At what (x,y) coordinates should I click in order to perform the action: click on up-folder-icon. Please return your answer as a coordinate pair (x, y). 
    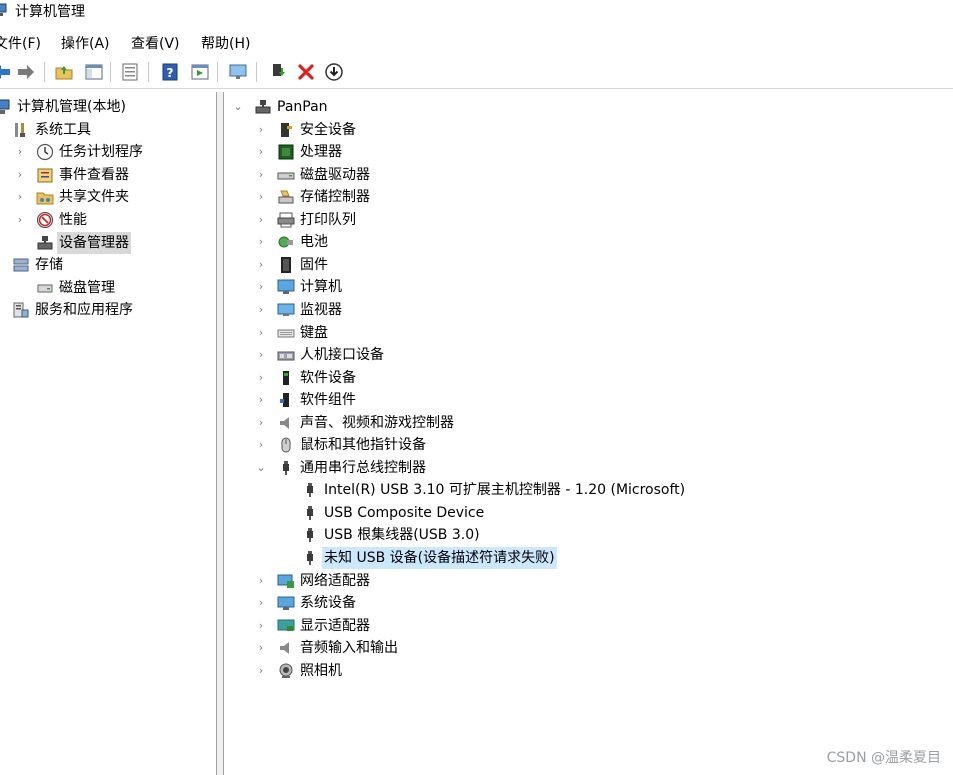
    Looking at the image, I should click on (64, 72).